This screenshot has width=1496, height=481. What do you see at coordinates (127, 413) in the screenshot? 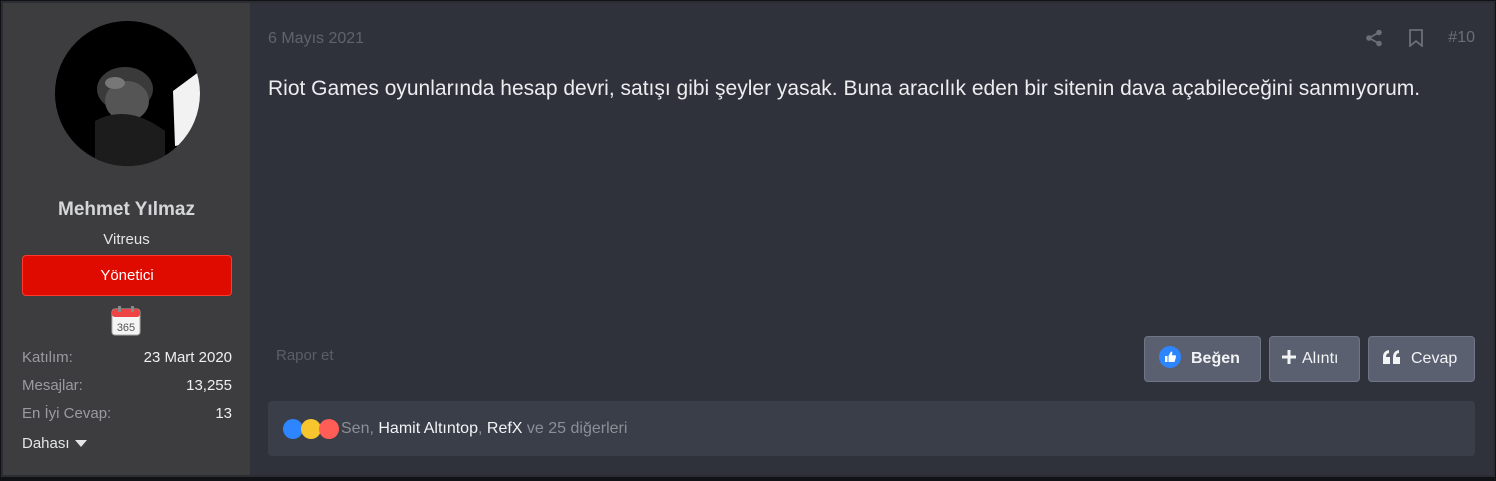
I see `stat-best-answer: En İyi Cevap: 13` at bounding box center [127, 413].